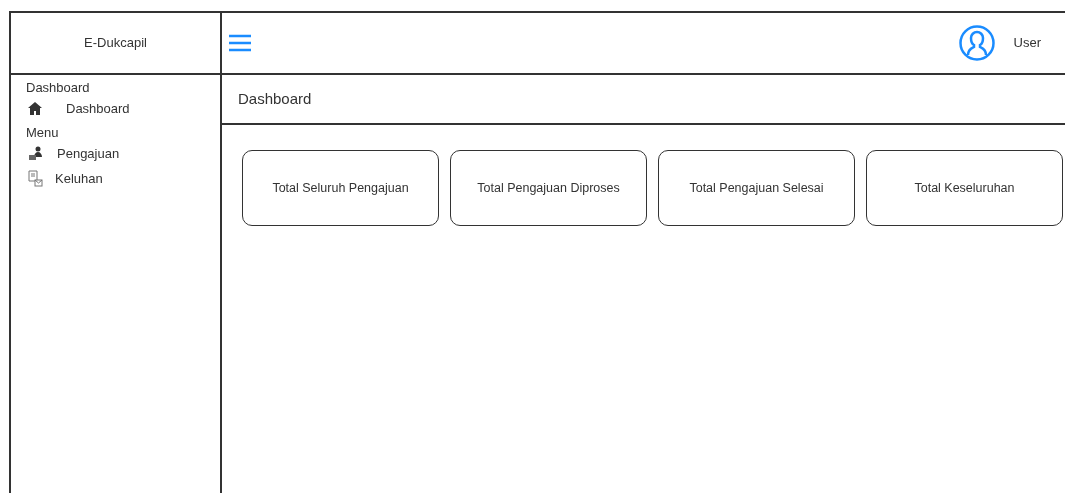  I want to click on app-title: E-Dukcapil, so click(115, 43).